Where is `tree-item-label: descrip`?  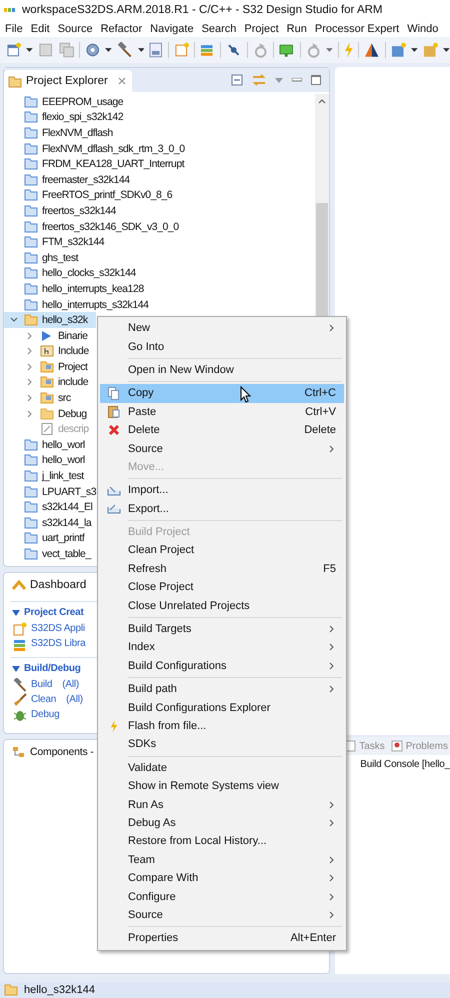 tree-item-label: descrip is located at coordinates (73, 429).